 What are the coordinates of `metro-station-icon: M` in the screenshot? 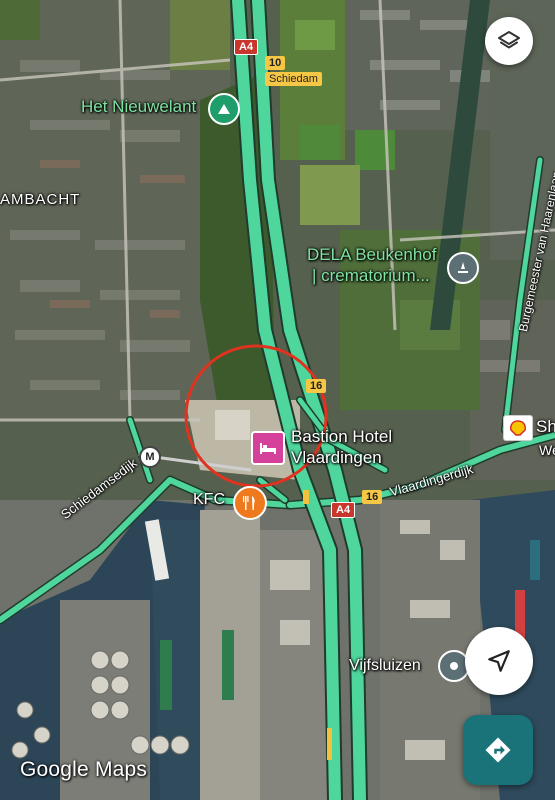 It's located at (150, 457).